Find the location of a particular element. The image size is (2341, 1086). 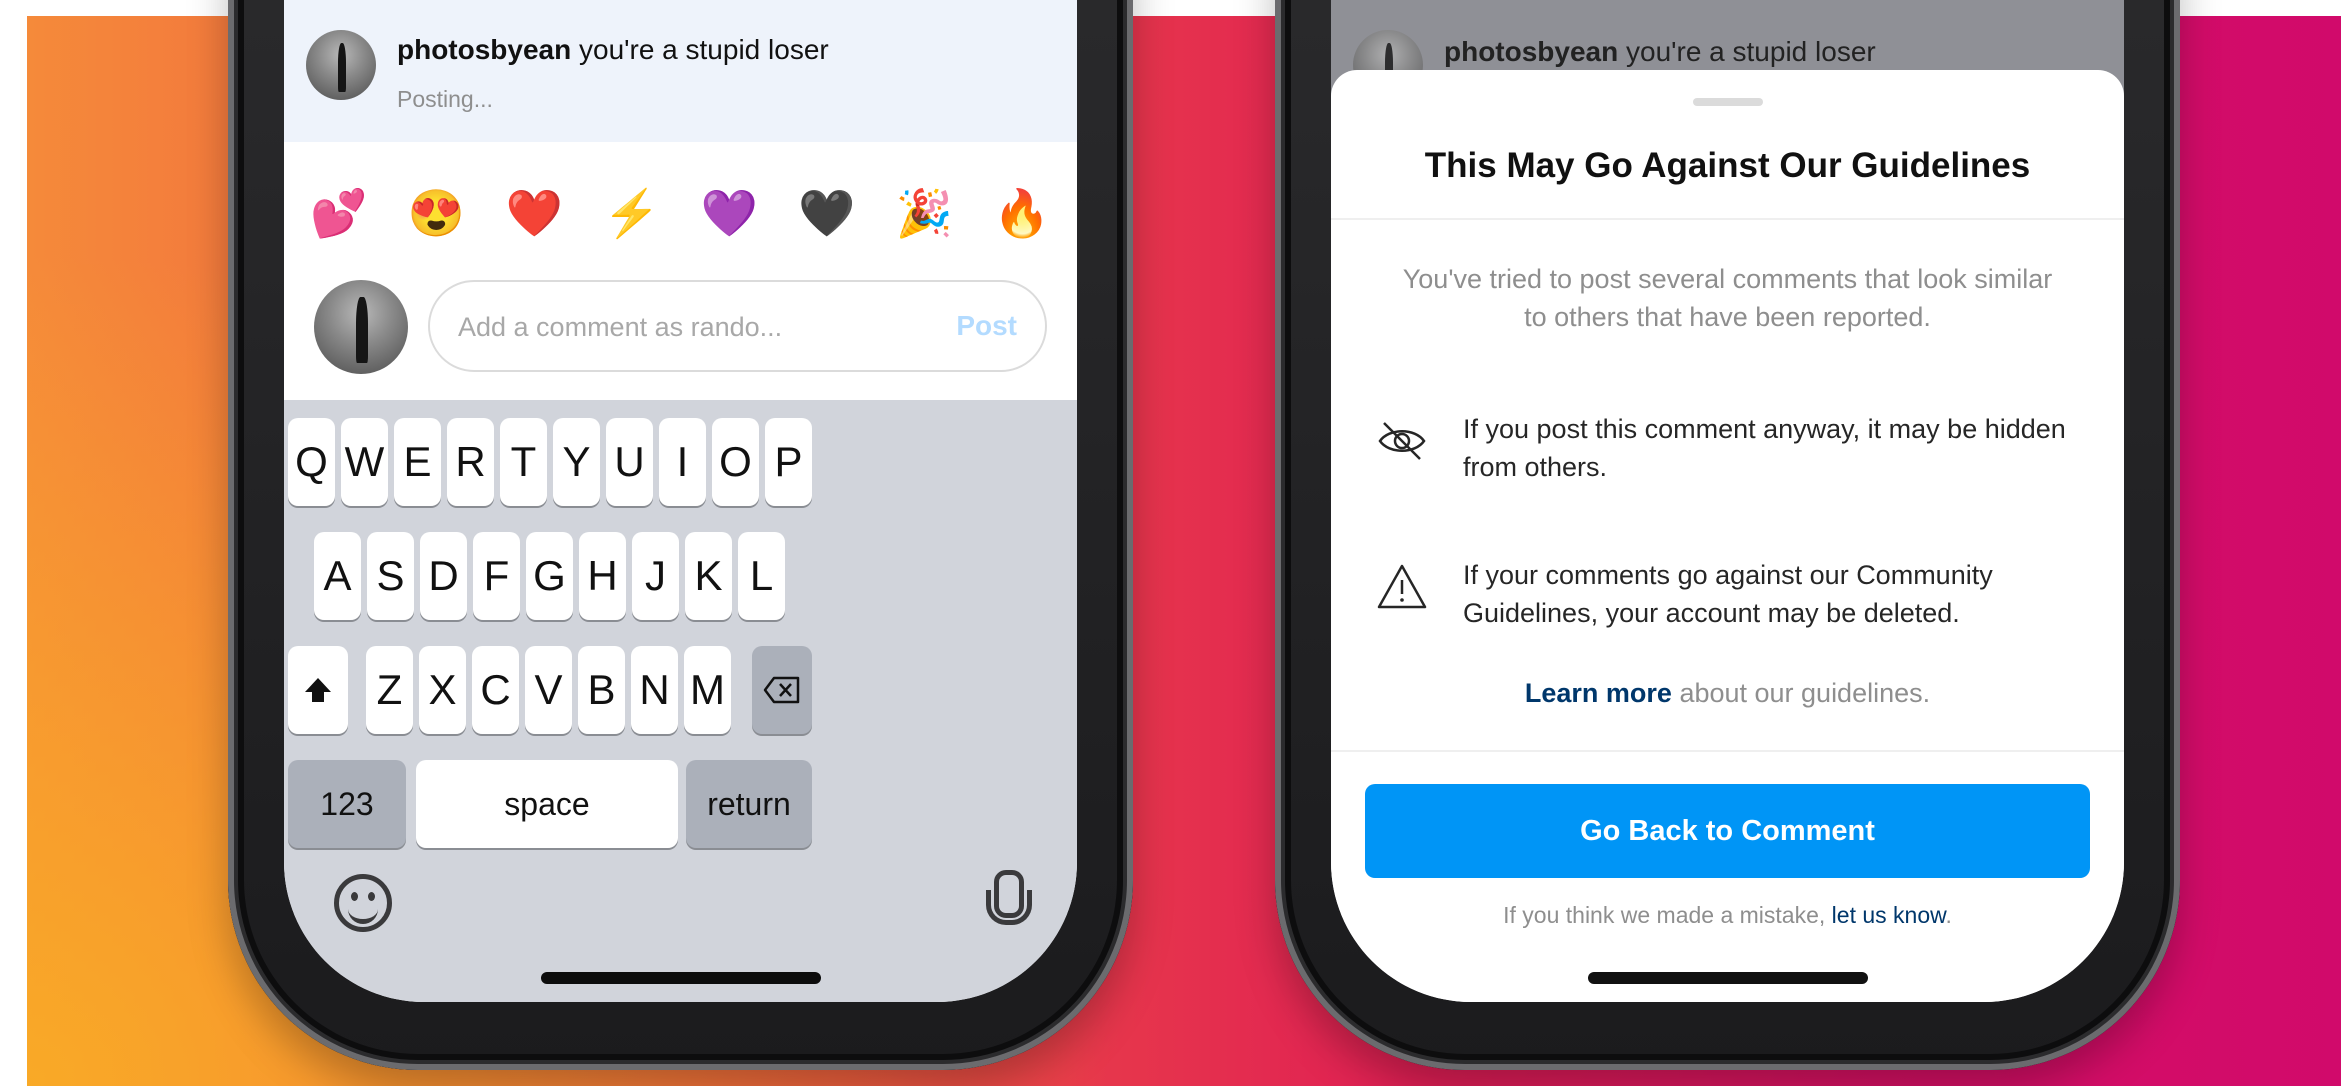

key-x: X is located at coordinates (442, 690).